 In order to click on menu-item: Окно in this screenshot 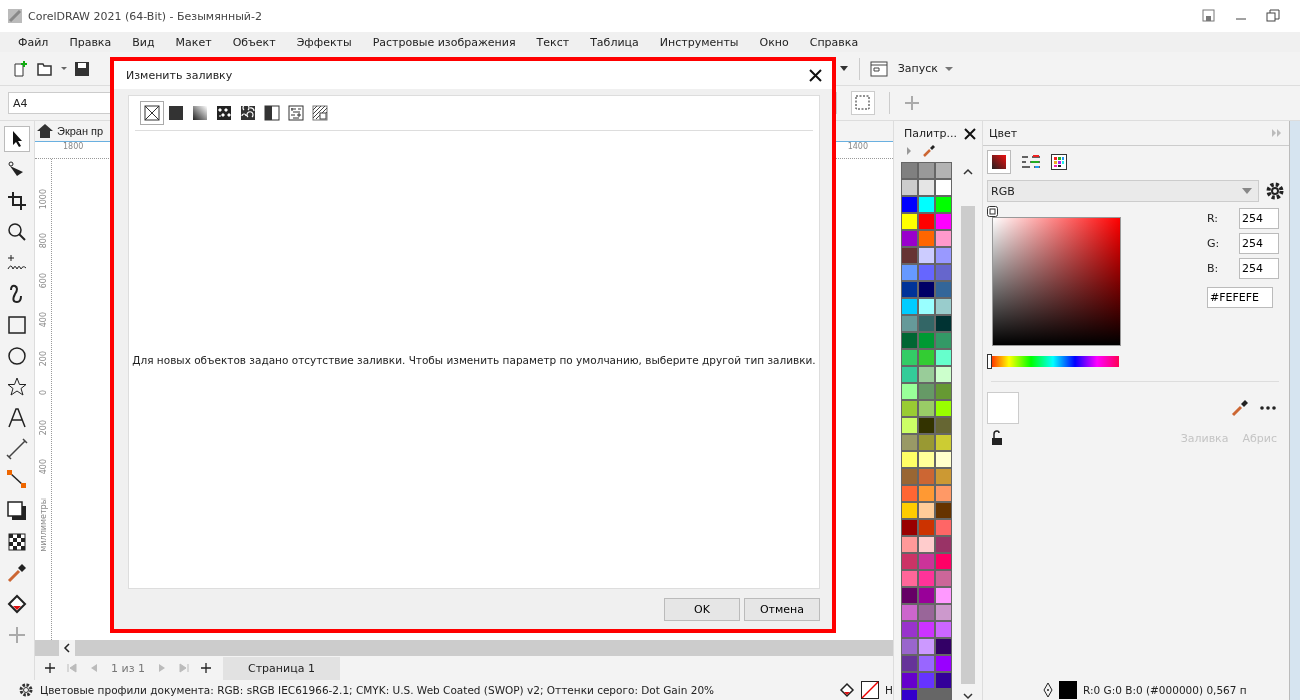, I will do `click(774, 42)`.